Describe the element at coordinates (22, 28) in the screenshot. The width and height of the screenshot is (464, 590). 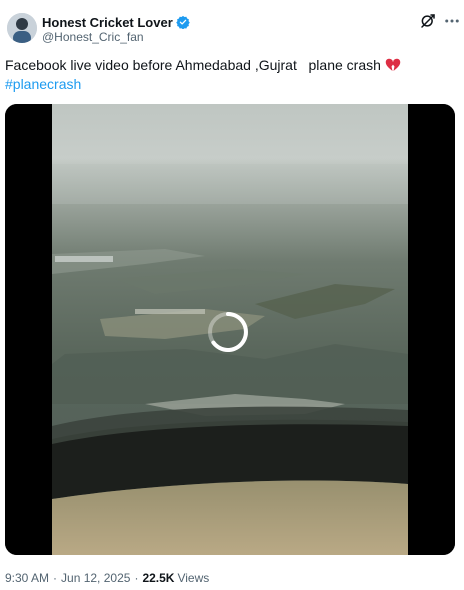
I see `avatar` at that location.